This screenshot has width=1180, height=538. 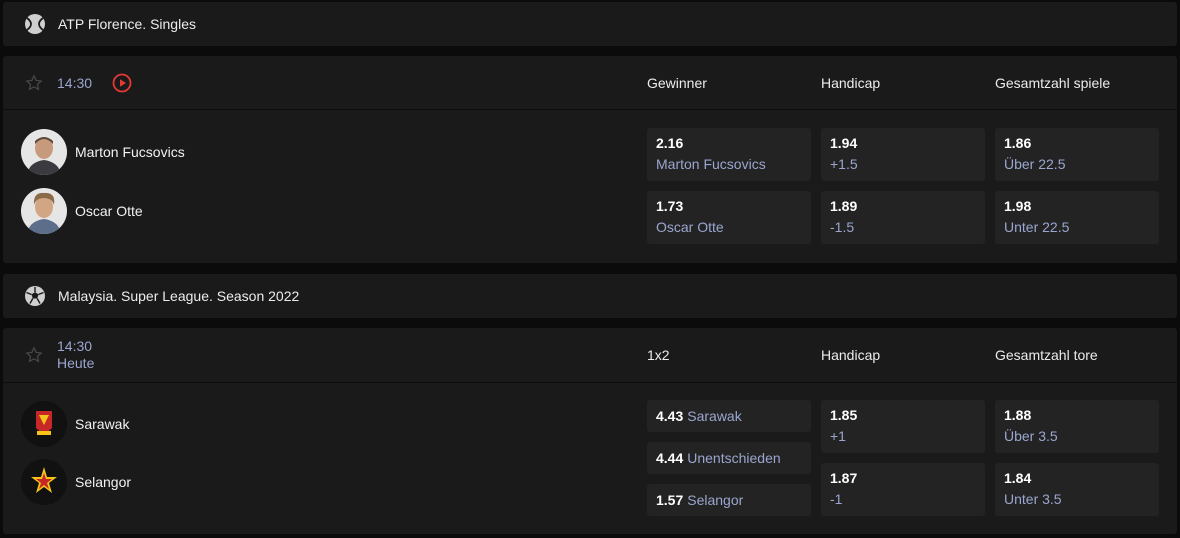 What do you see at coordinates (1018, 206) in the screenshot?
I see `odd-value: 1.98` at bounding box center [1018, 206].